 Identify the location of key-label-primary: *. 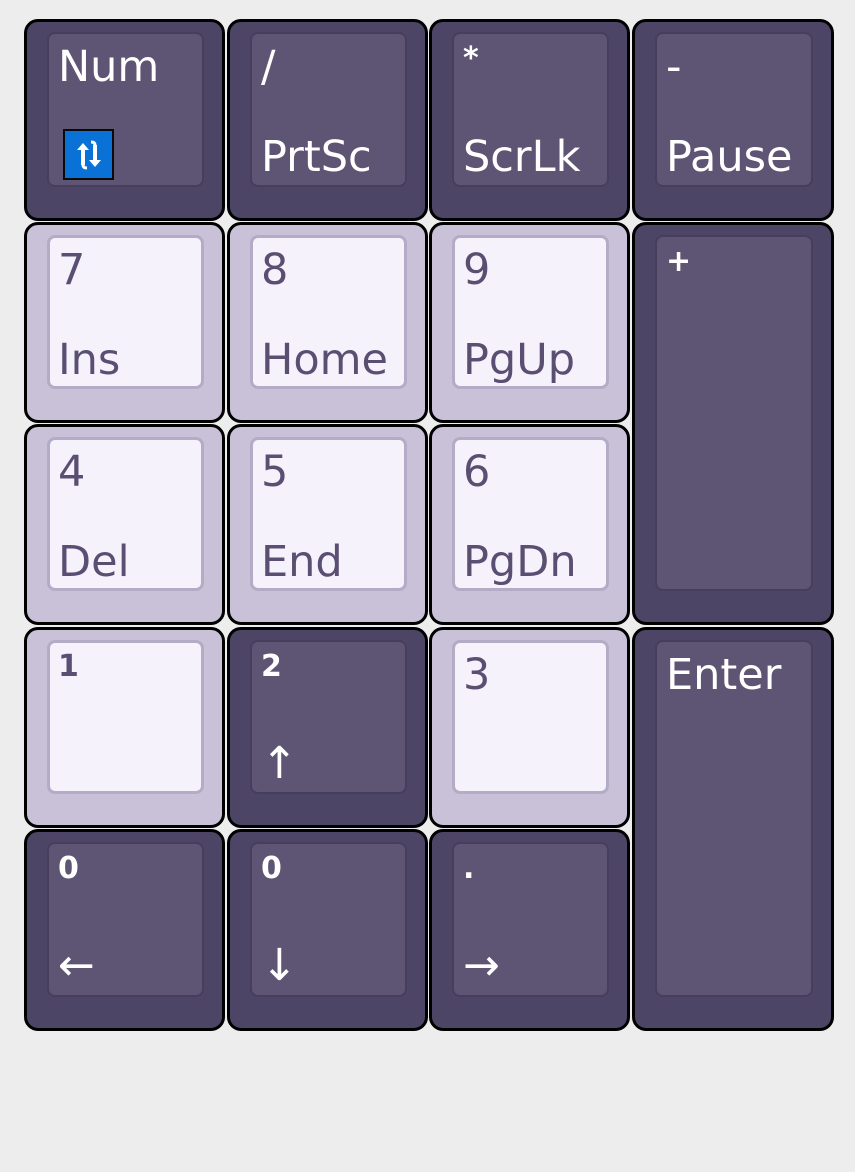
(471, 58).